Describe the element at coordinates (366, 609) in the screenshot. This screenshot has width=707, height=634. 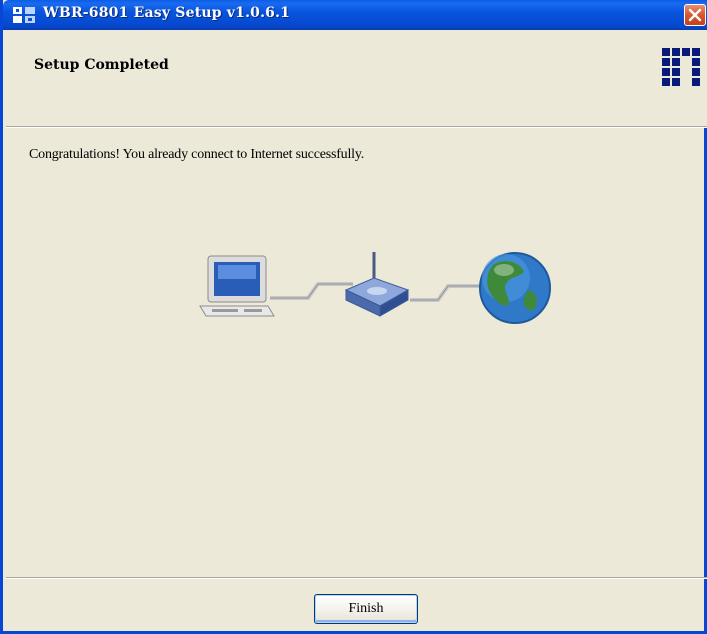
I see `finish-button: Finish` at that location.